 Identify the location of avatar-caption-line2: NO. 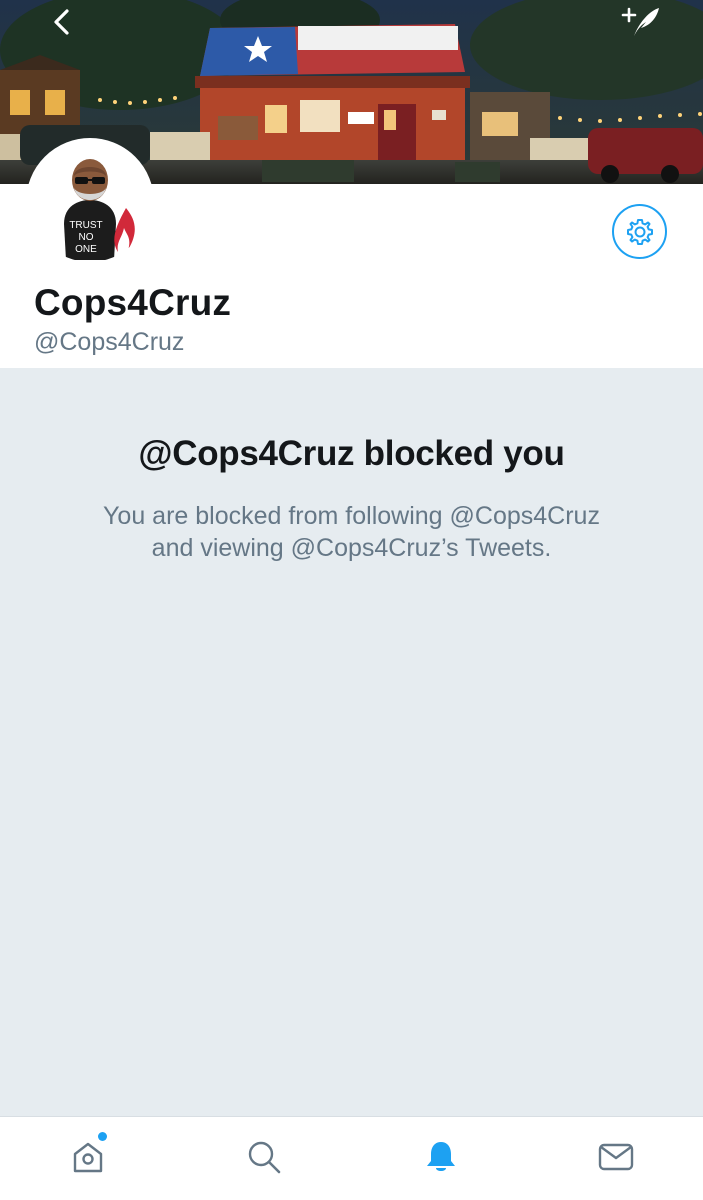
(86, 237).